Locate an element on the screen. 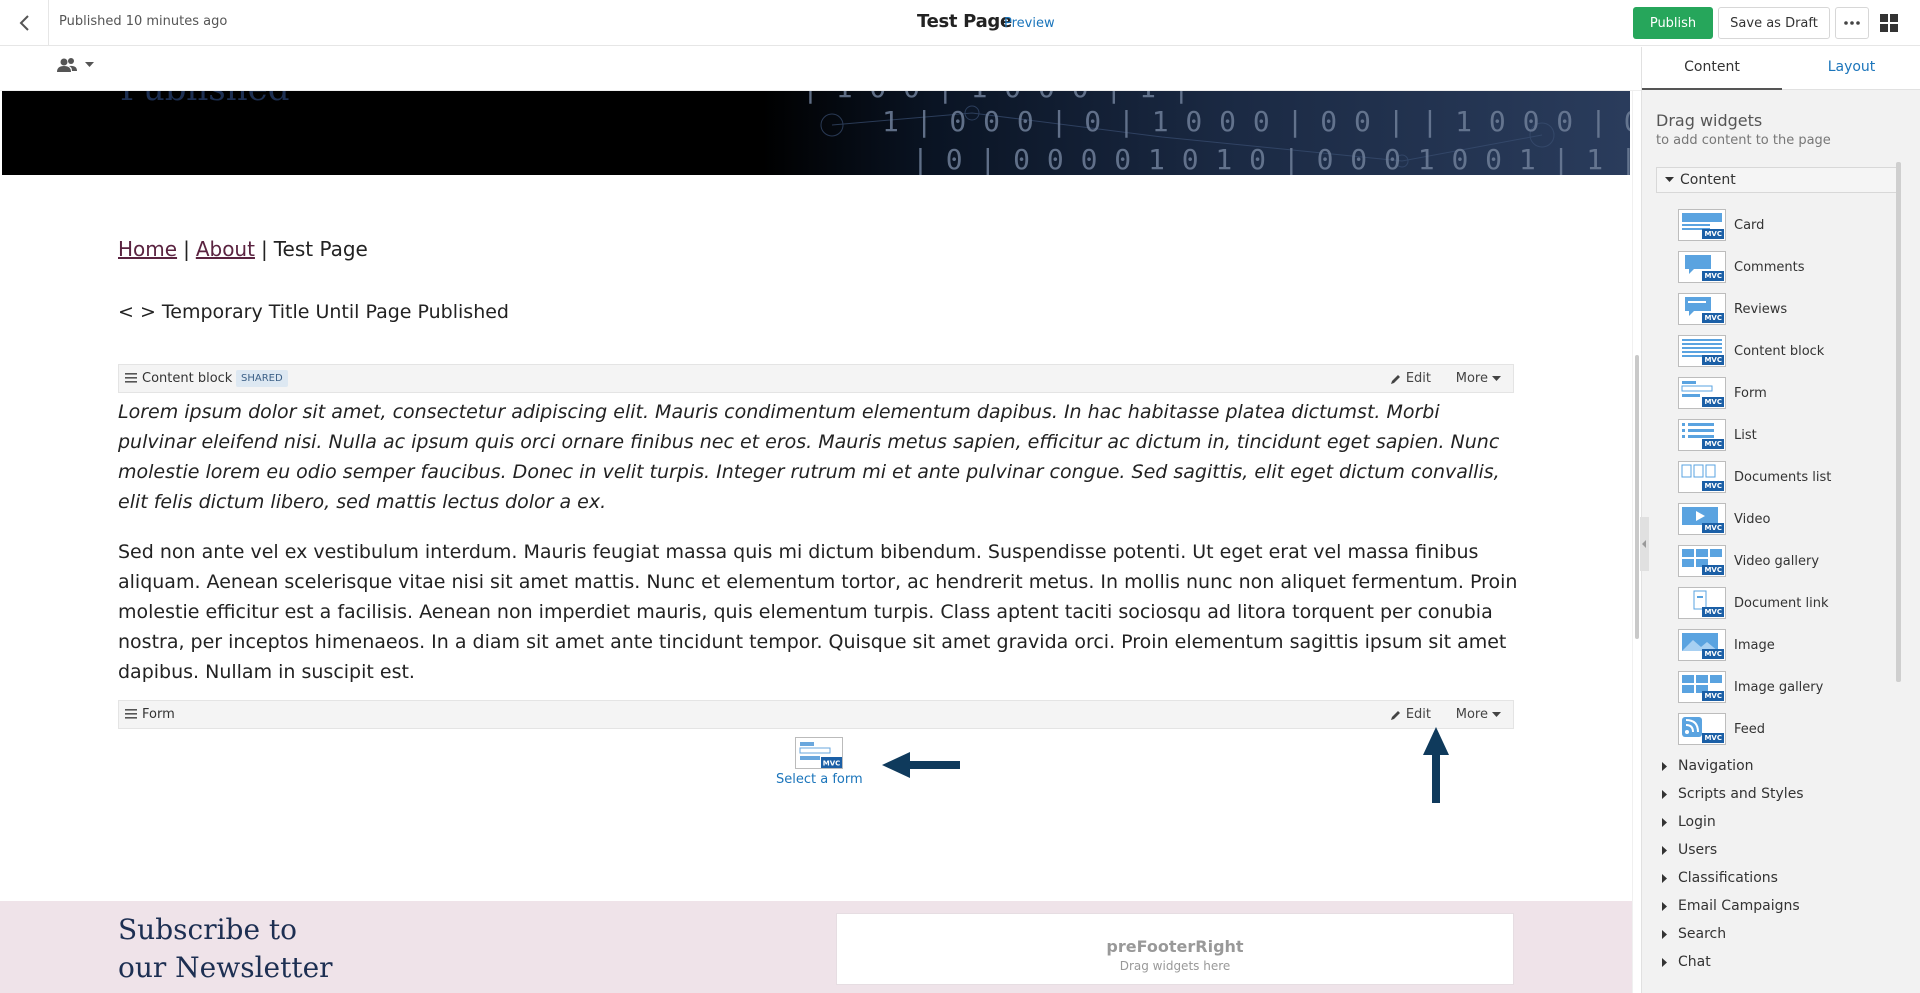 Image resolution: width=1920 pixels, height=993 pixels. comments-icon: MVC is located at coordinates (1702, 267).